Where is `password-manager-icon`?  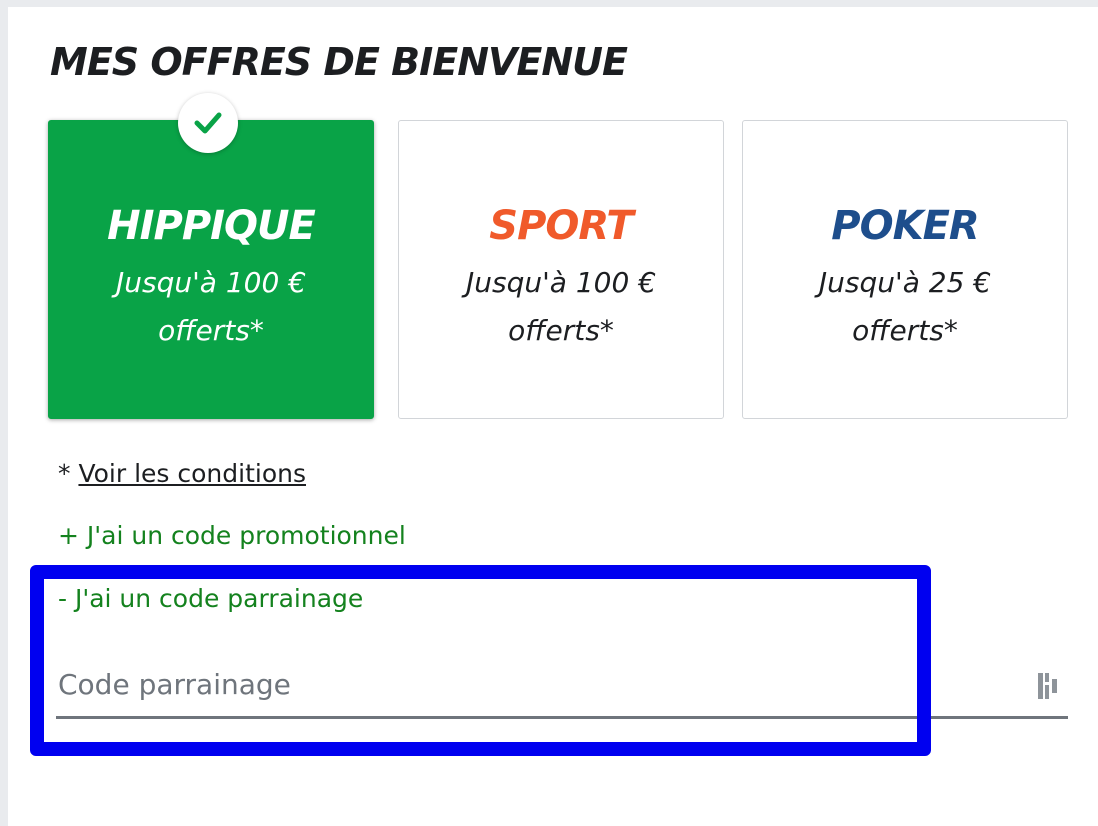
password-manager-icon is located at coordinates (1048, 688).